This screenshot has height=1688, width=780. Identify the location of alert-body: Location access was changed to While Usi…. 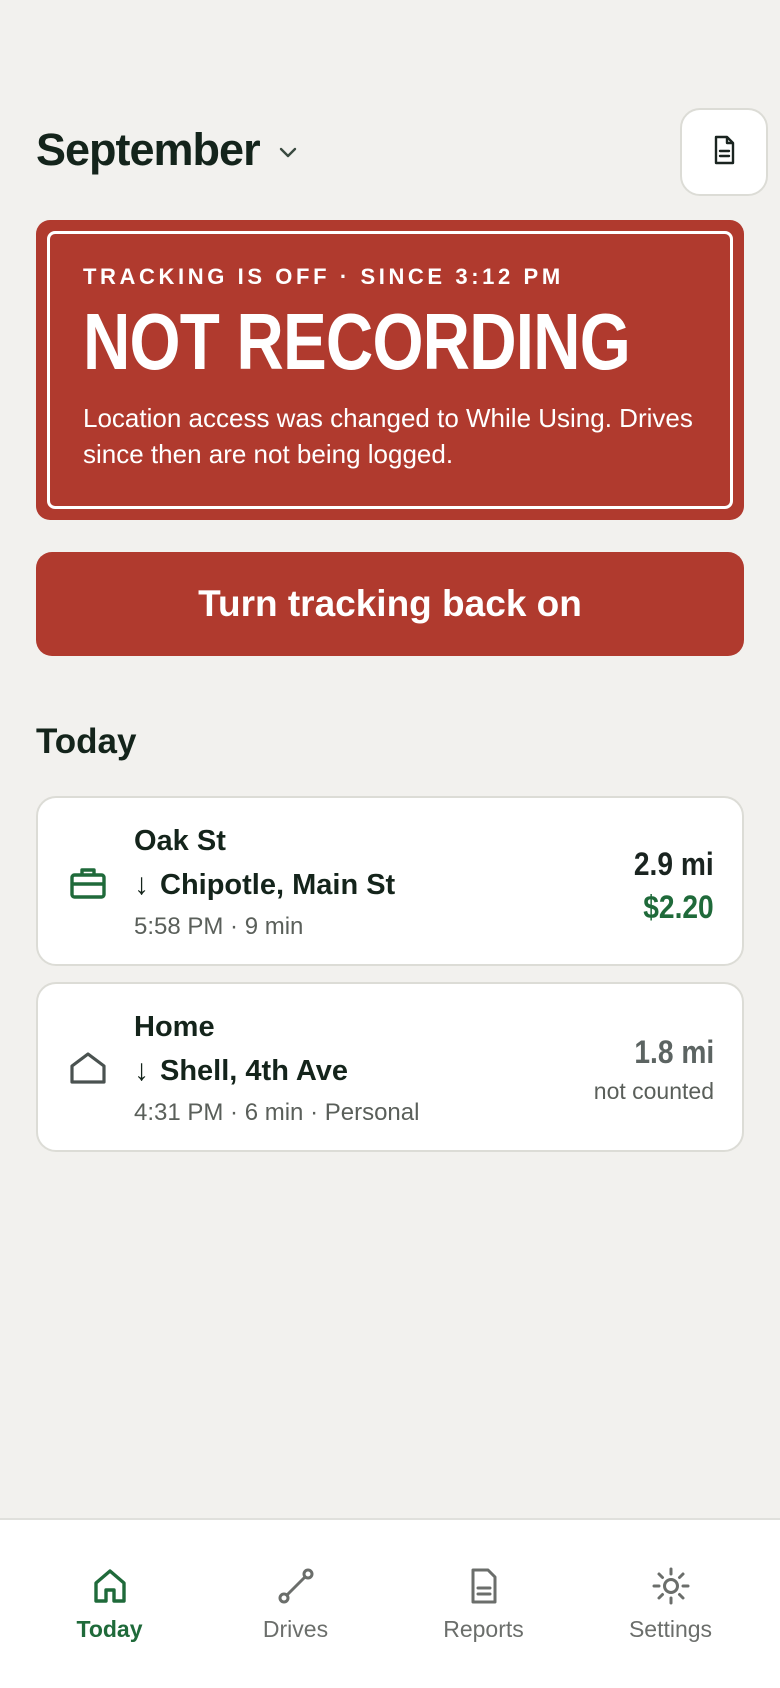
(388, 436).